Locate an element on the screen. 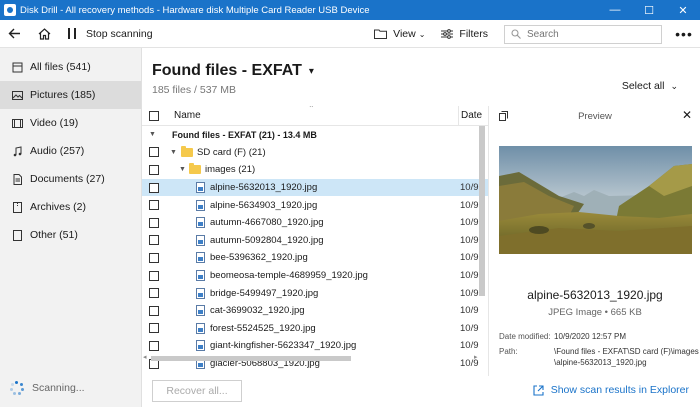  table-row: giant-kingfisher-5623347_1920.jpg 10/9 is located at coordinates (315, 346).